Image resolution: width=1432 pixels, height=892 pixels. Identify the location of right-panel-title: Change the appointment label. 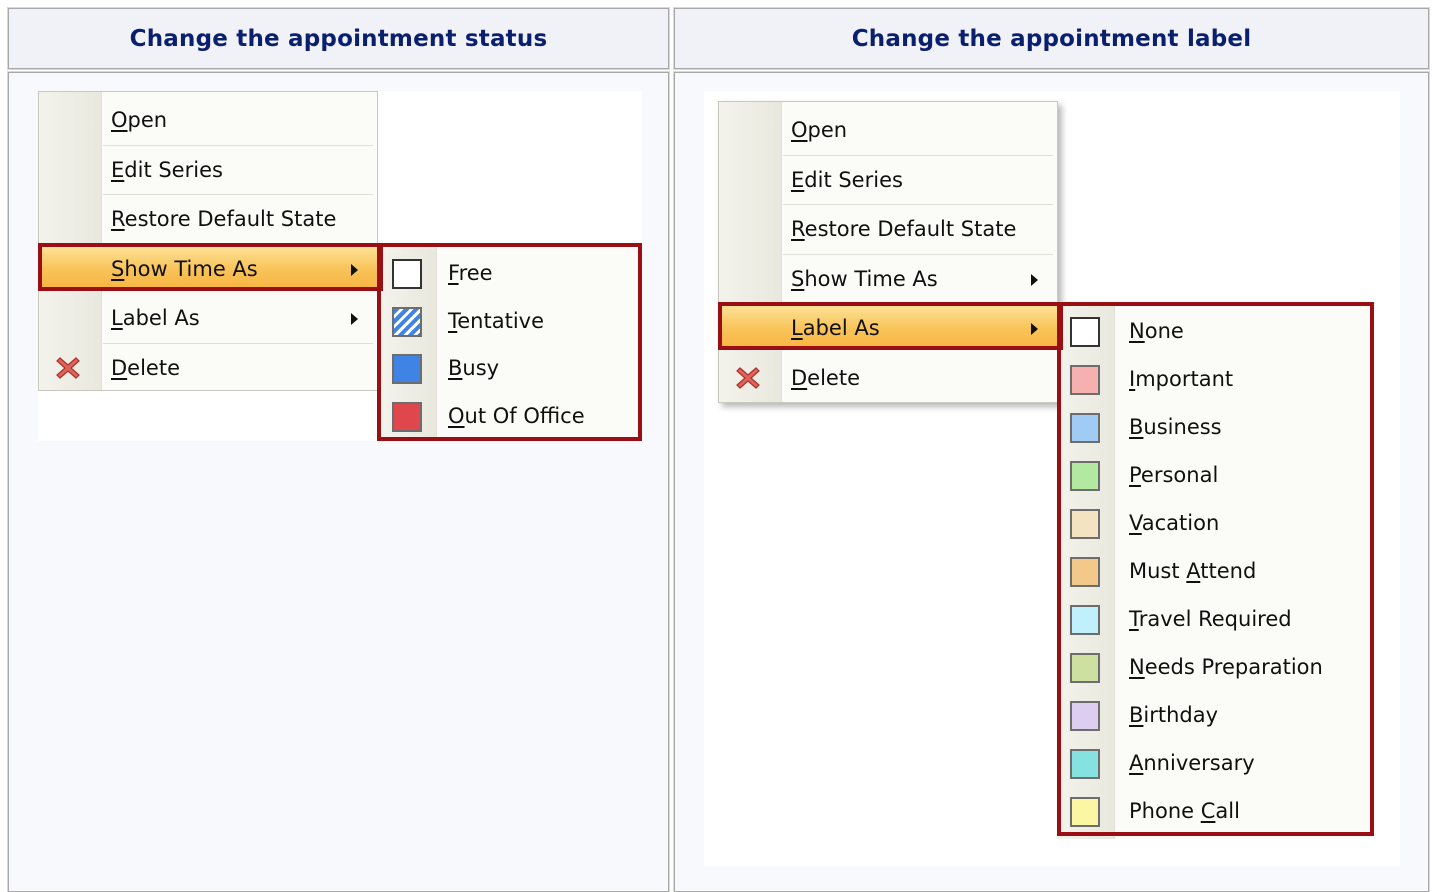
(1051, 38).